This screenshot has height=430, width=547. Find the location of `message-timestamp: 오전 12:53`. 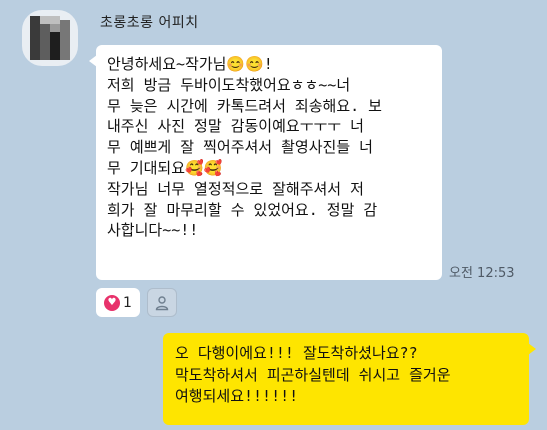

message-timestamp: 오전 12:53 is located at coordinates (482, 273).